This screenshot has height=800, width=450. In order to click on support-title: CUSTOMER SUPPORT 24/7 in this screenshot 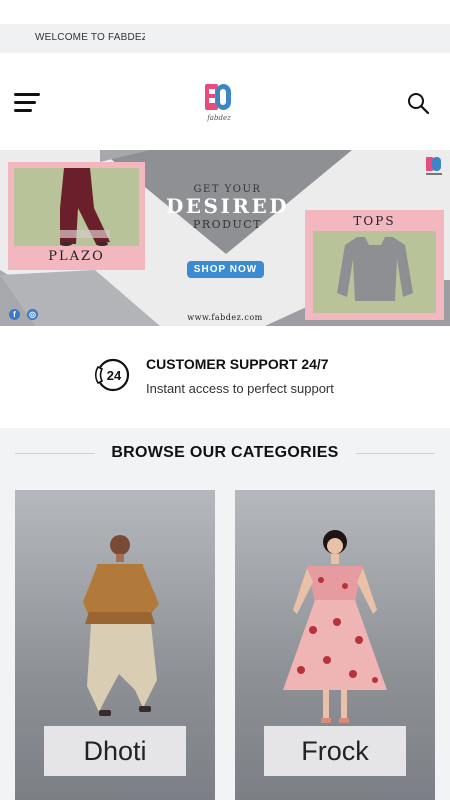, I will do `click(237, 364)`.